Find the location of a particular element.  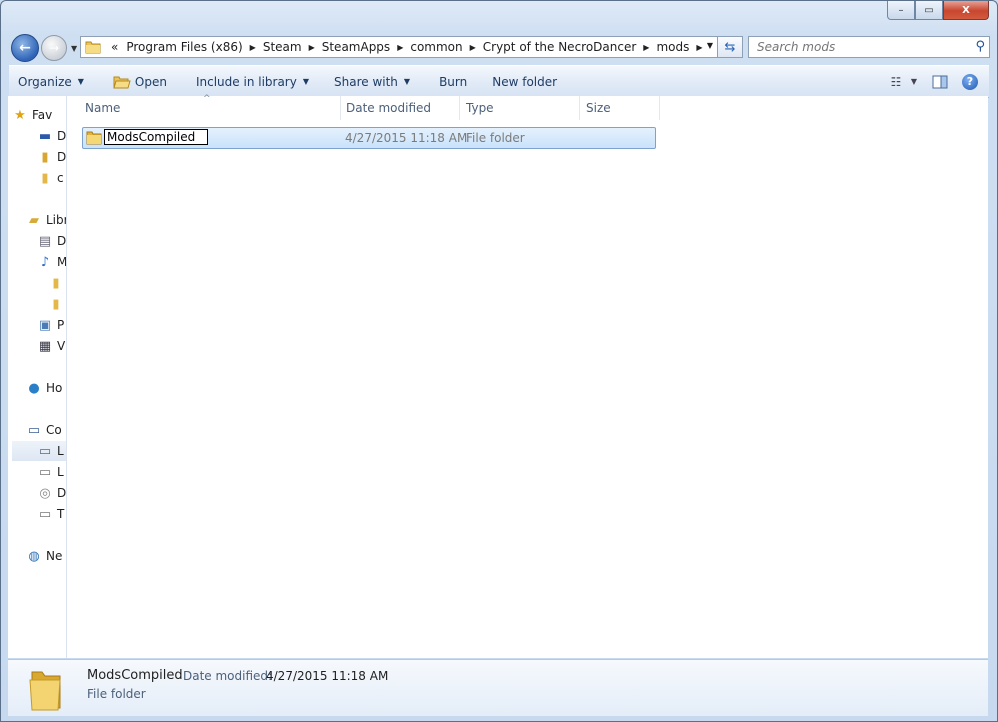

nav-item-label: Co is located at coordinates (54, 430).